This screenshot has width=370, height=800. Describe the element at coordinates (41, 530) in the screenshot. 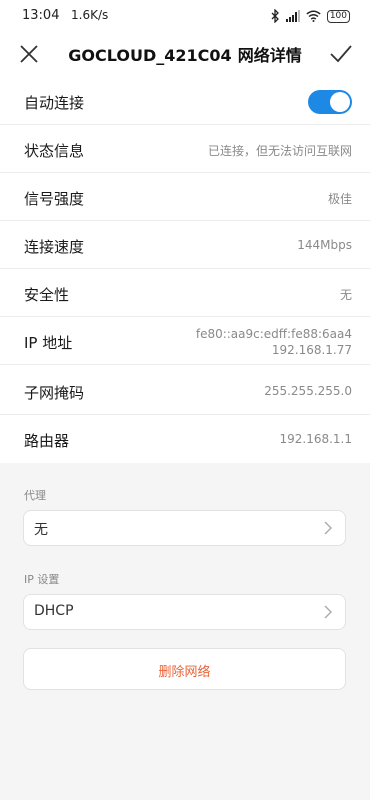

I see `proxy-value: 无` at that location.